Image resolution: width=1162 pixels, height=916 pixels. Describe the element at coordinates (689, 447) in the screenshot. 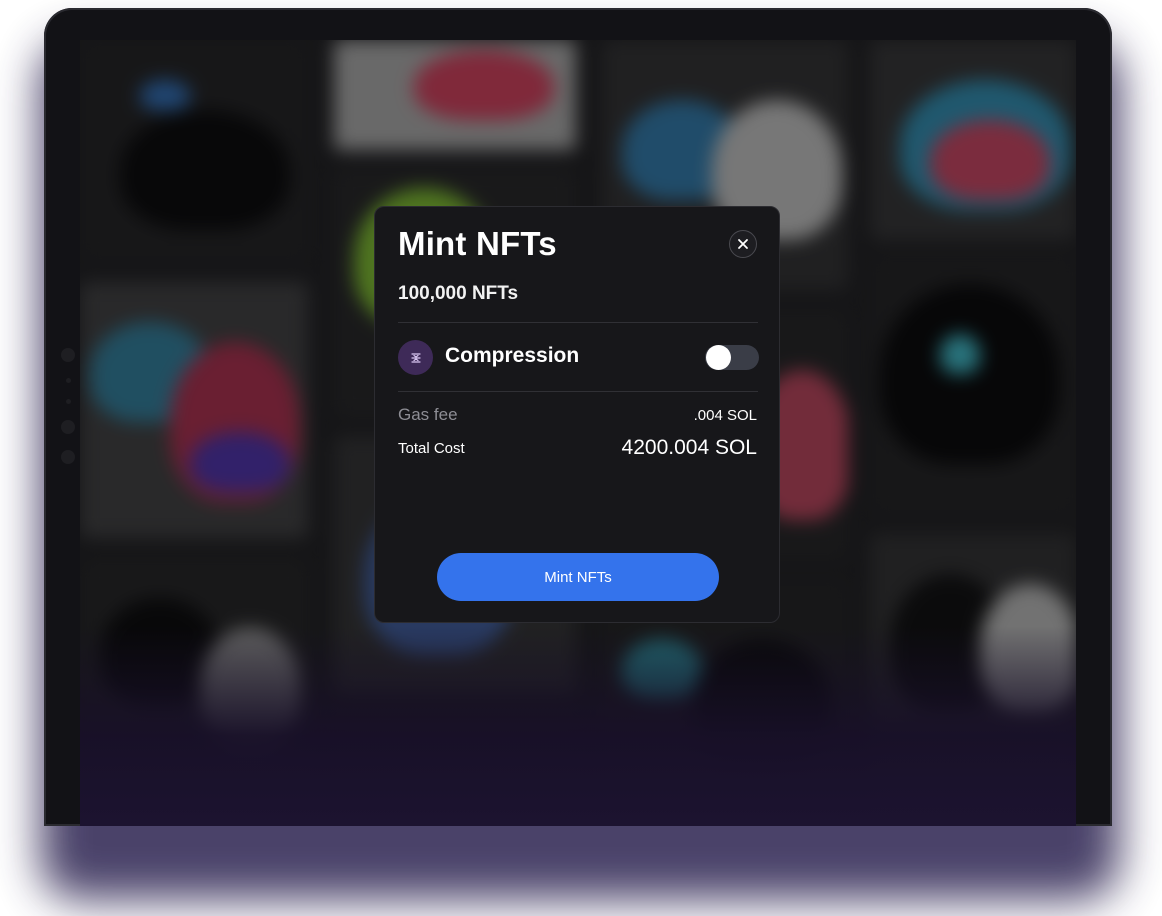

I see `total-cost-value: 4200.004 SOL` at that location.